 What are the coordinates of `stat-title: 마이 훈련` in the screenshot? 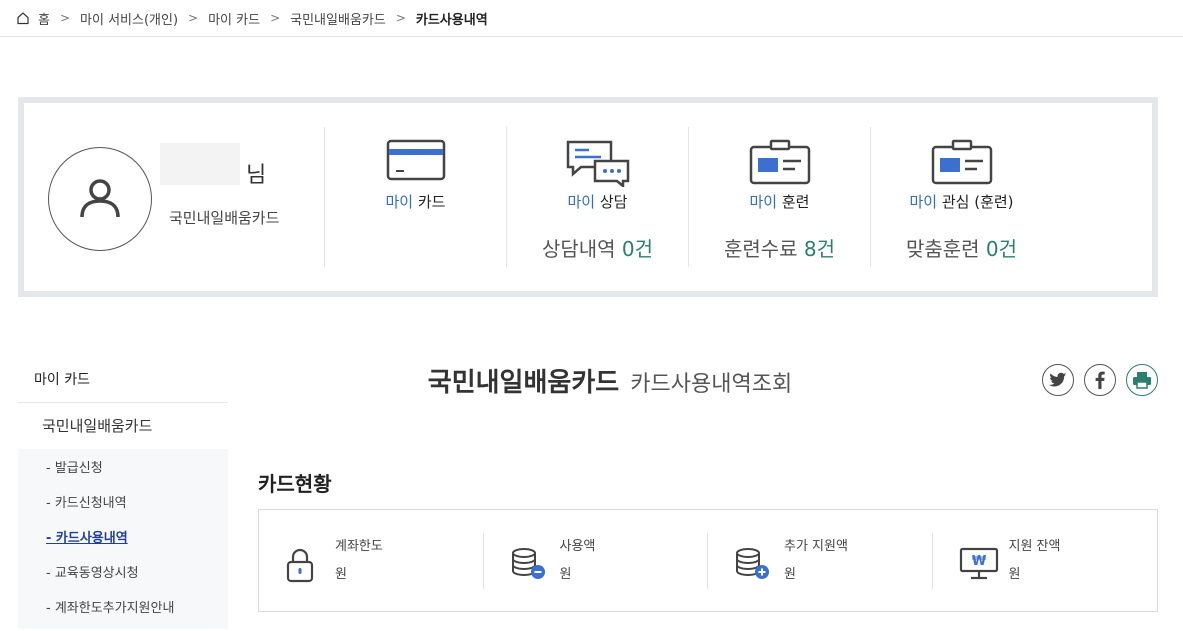 It's located at (779, 202).